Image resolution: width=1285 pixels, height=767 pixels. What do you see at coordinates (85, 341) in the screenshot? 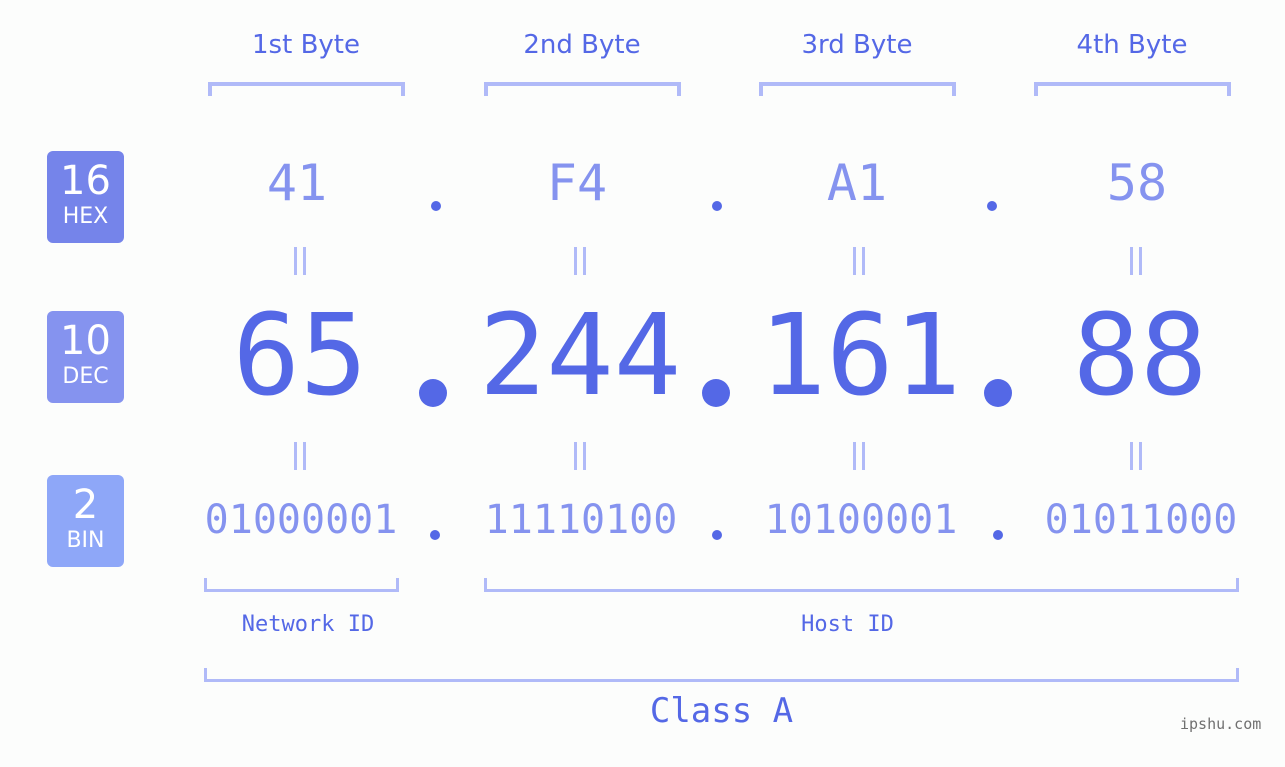
I see `dec-base-number: 10` at bounding box center [85, 341].